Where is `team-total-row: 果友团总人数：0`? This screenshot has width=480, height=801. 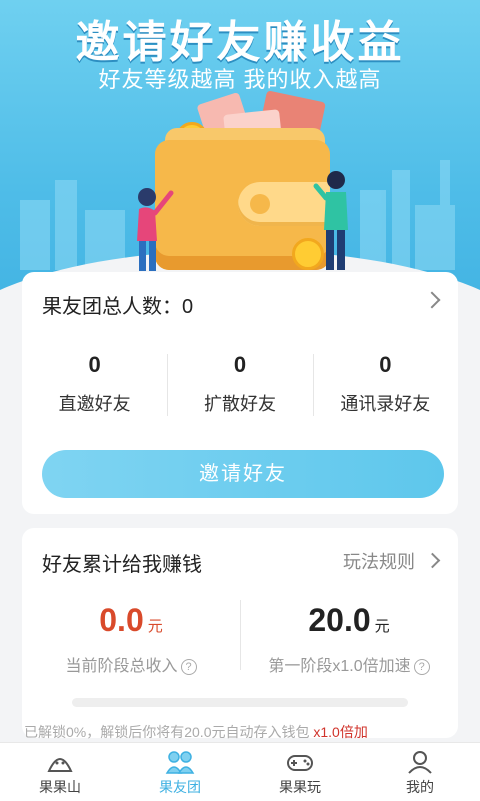 team-total-row: 果友团总人数：0 is located at coordinates (241, 305).